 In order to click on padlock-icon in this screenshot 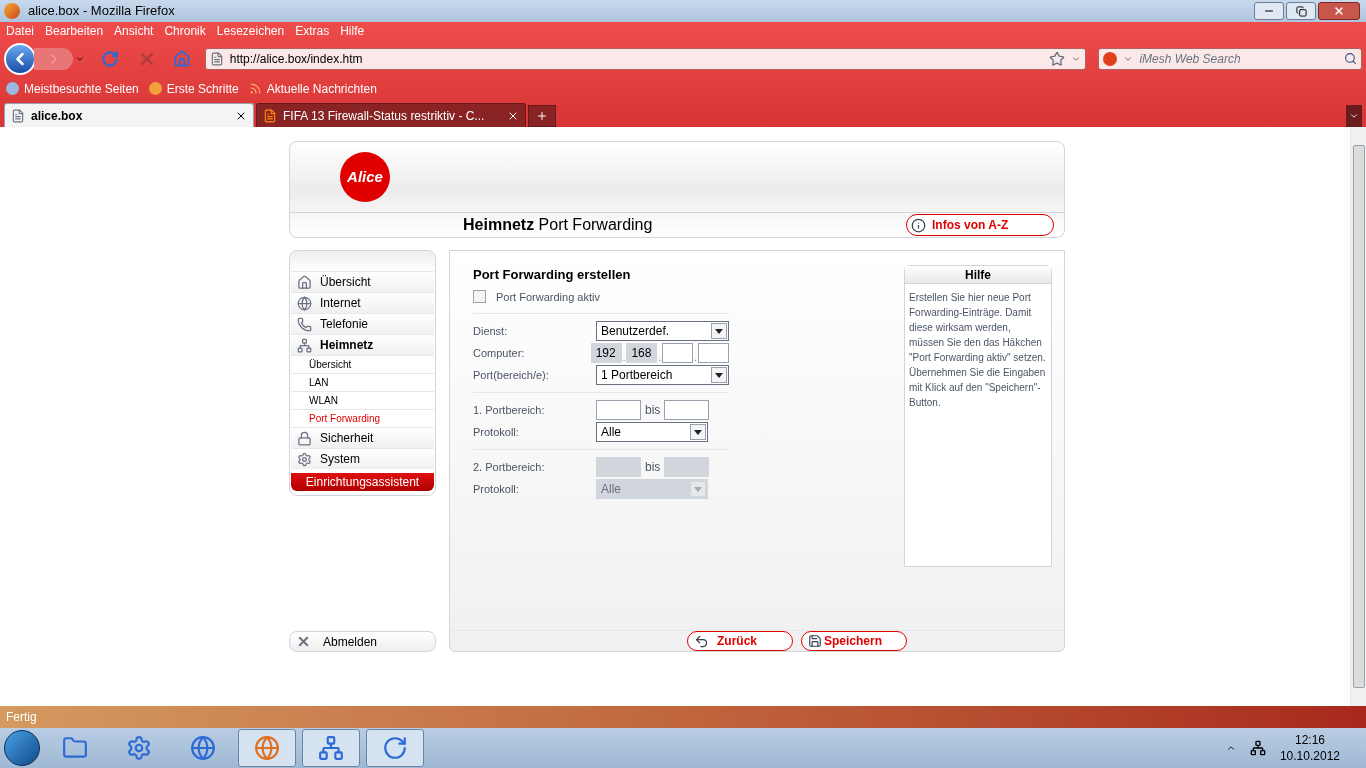, I will do `click(304, 438)`.